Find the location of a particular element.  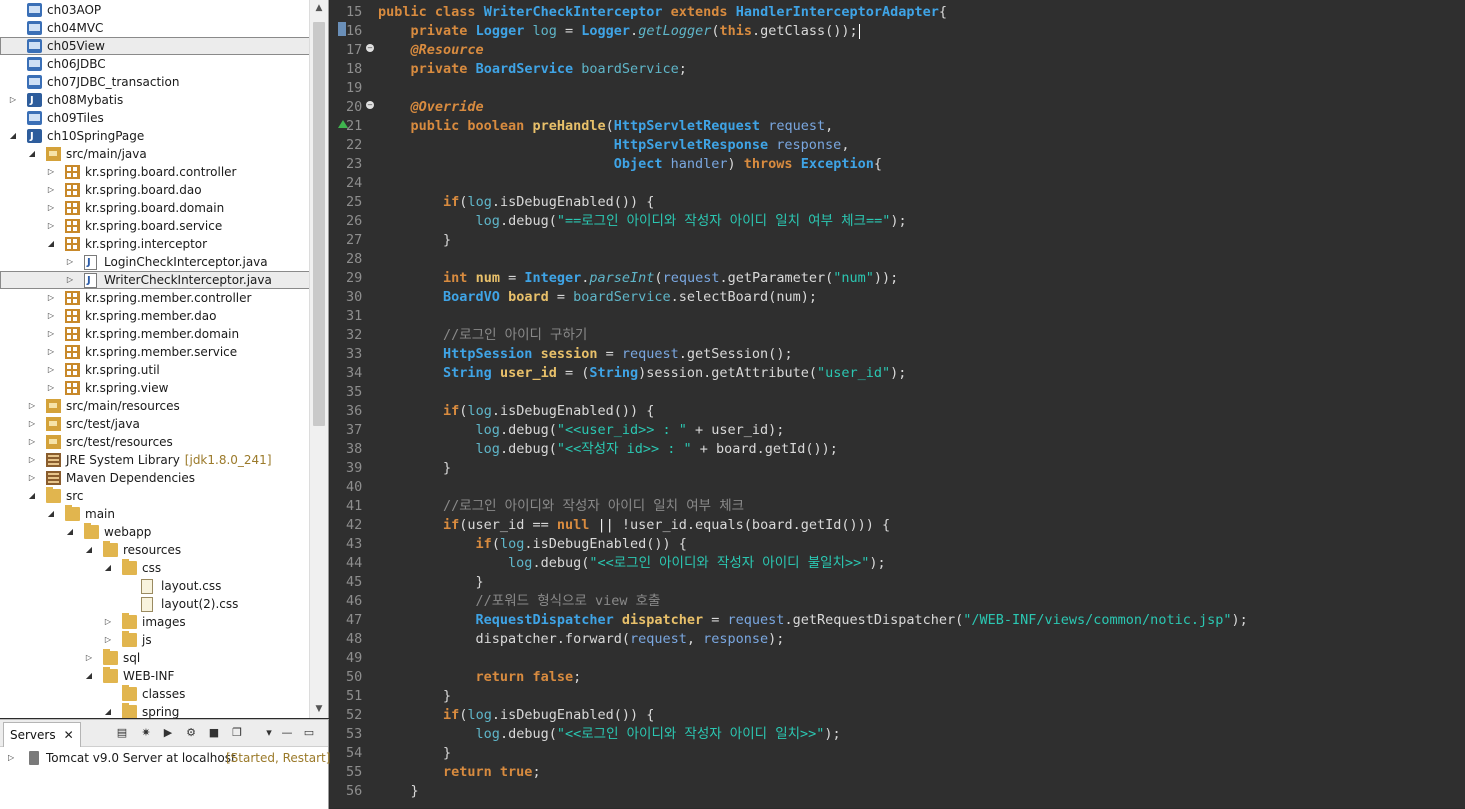

view-menu-icon: ▾ is located at coordinates (269, 733).